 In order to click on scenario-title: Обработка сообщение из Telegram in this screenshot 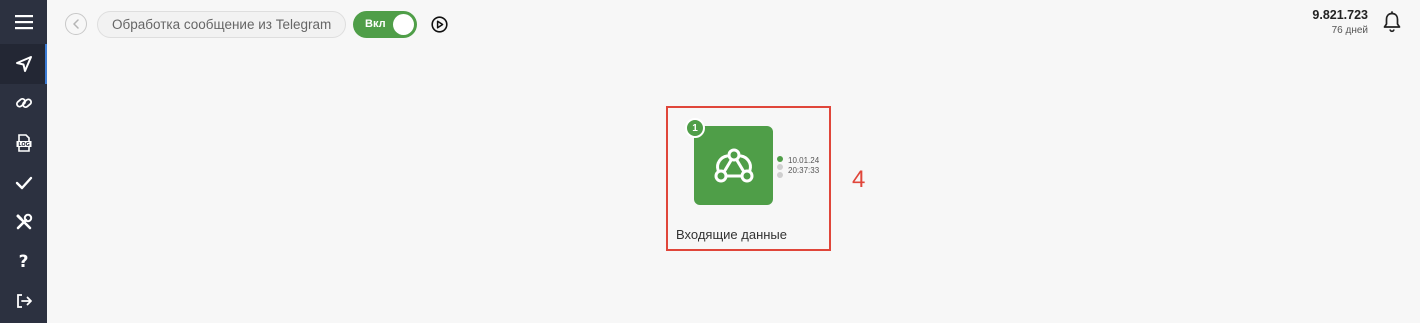, I will do `click(222, 24)`.